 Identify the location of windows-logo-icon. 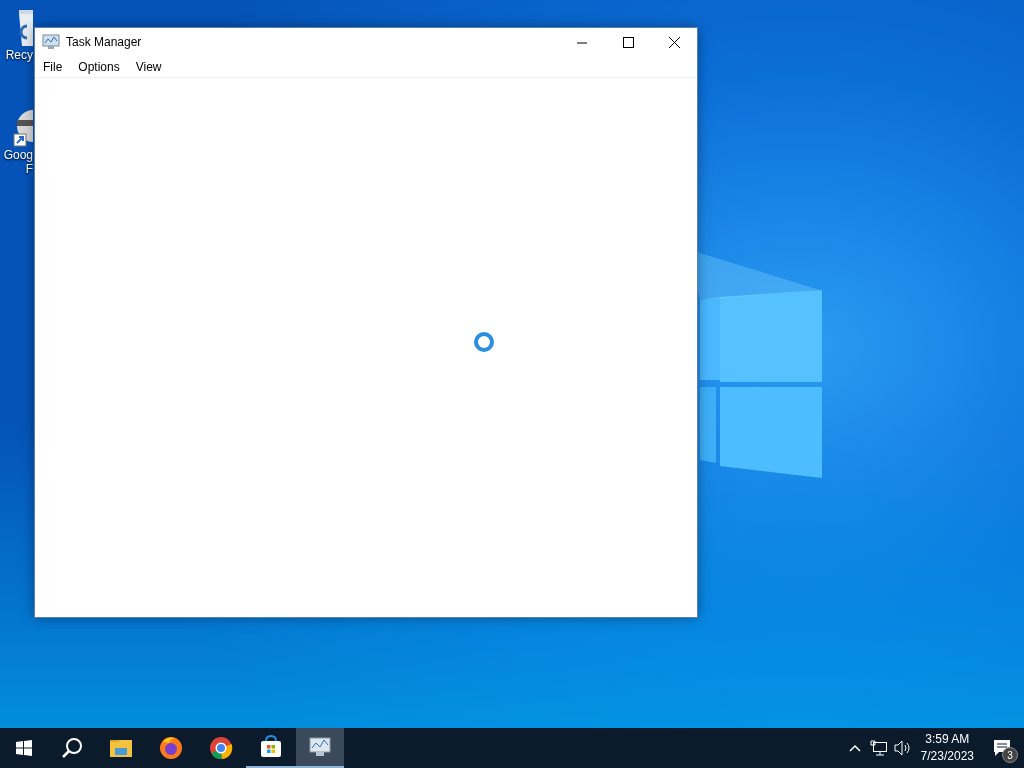
(24, 748).